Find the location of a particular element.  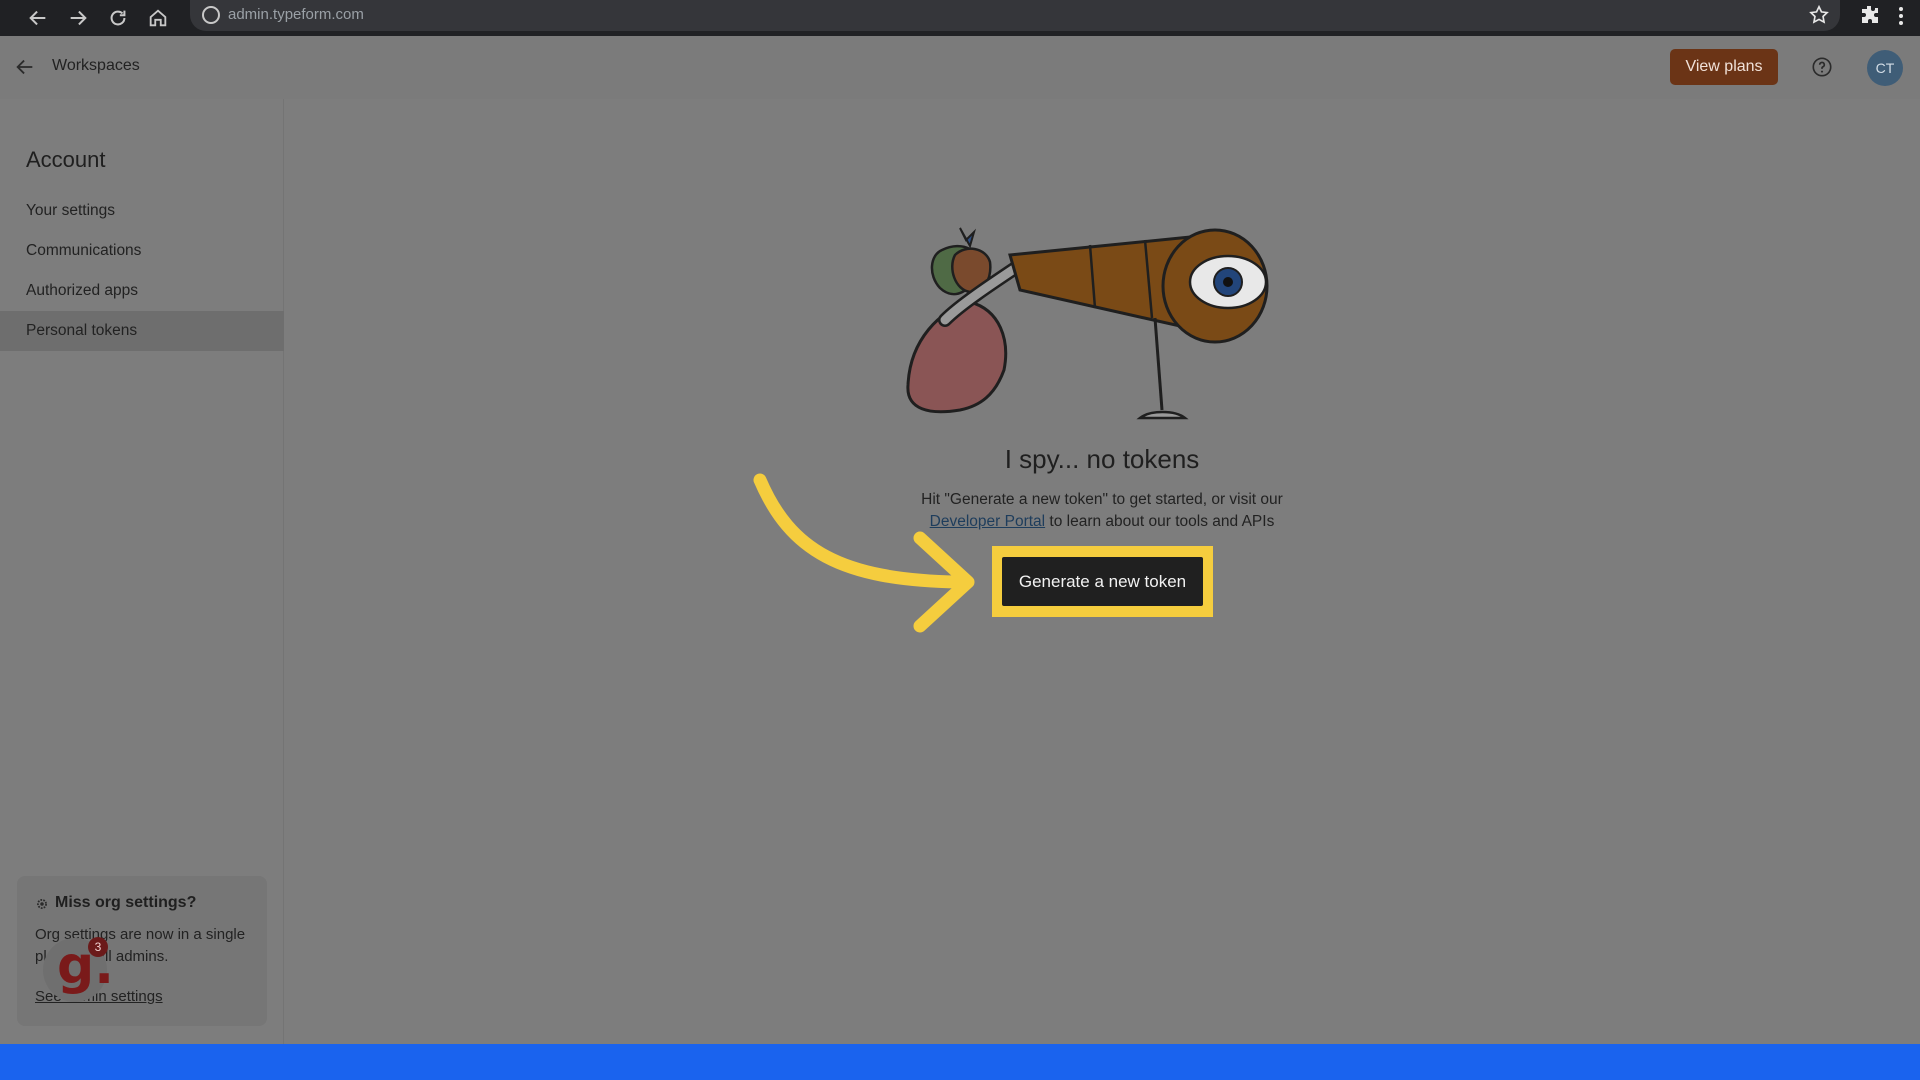

sidebar-item-communications: Communications is located at coordinates (142, 251).